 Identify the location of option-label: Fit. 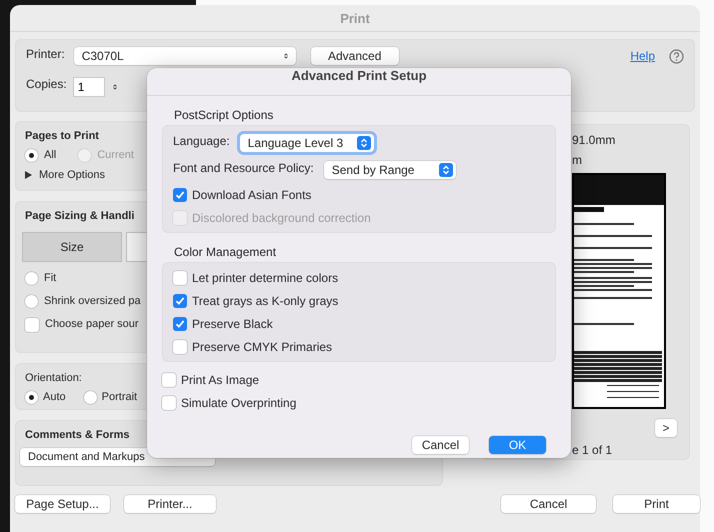
(50, 278).